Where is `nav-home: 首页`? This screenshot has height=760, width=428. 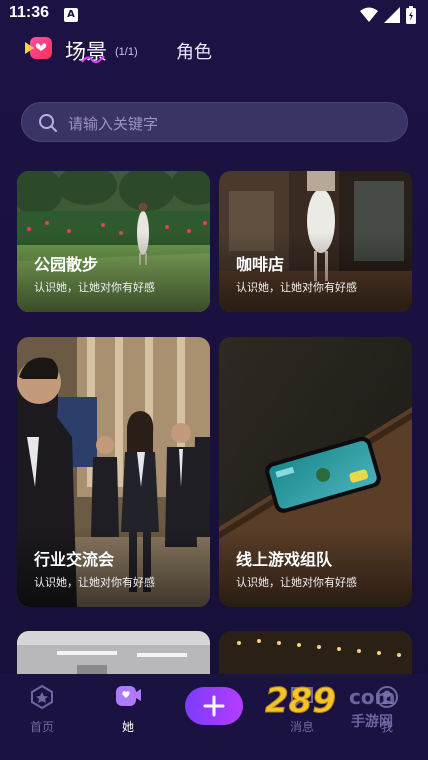
nav-home: 首页 is located at coordinates (42, 709).